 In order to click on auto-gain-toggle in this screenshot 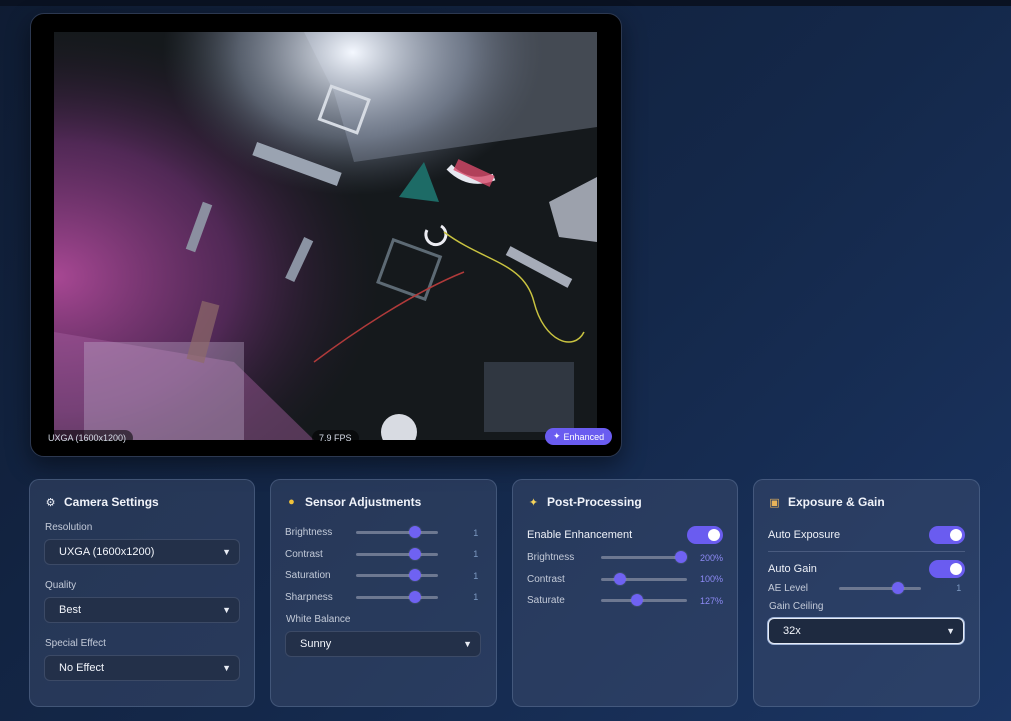, I will do `click(947, 568)`.